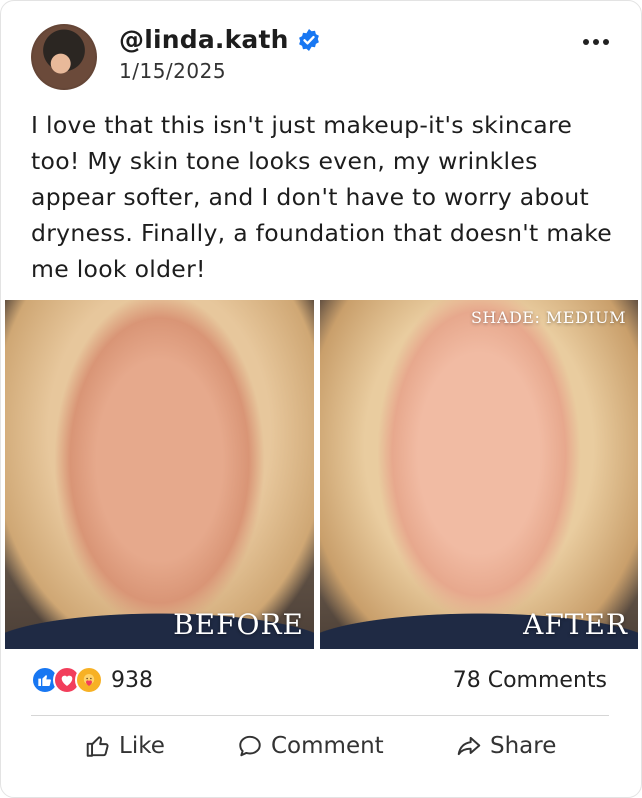  I want to click on care-icon, so click(89, 680).